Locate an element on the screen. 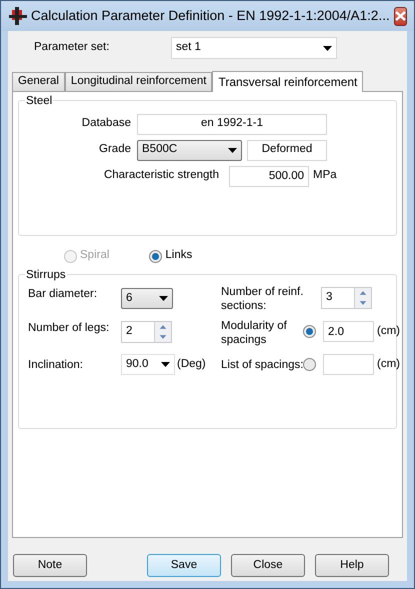  unit-label: MPa is located at coordinates (325, 176).